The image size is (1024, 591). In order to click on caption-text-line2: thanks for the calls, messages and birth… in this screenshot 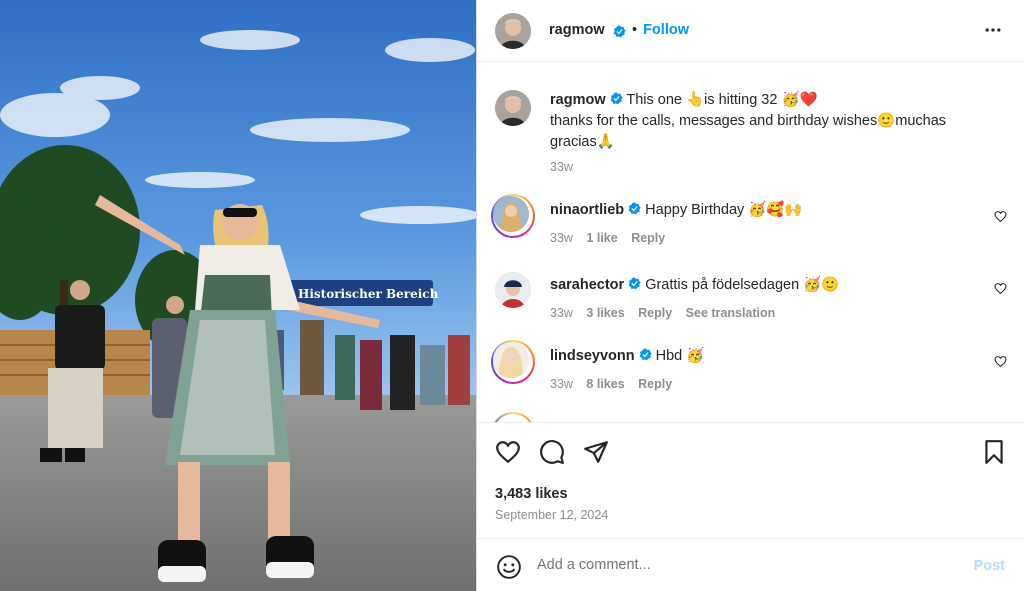, I will do `click(748, 131)`.